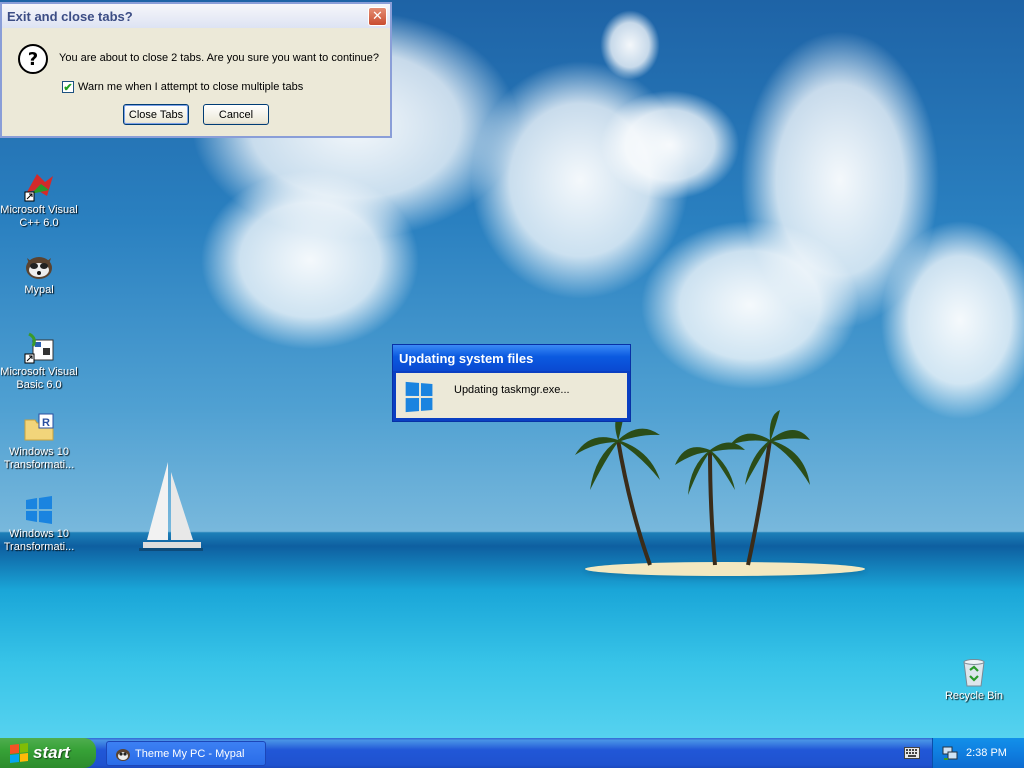  Describe the element at coordinates (986, 753) in the screenshot. I see `clock: 2:38 PM` at that location.